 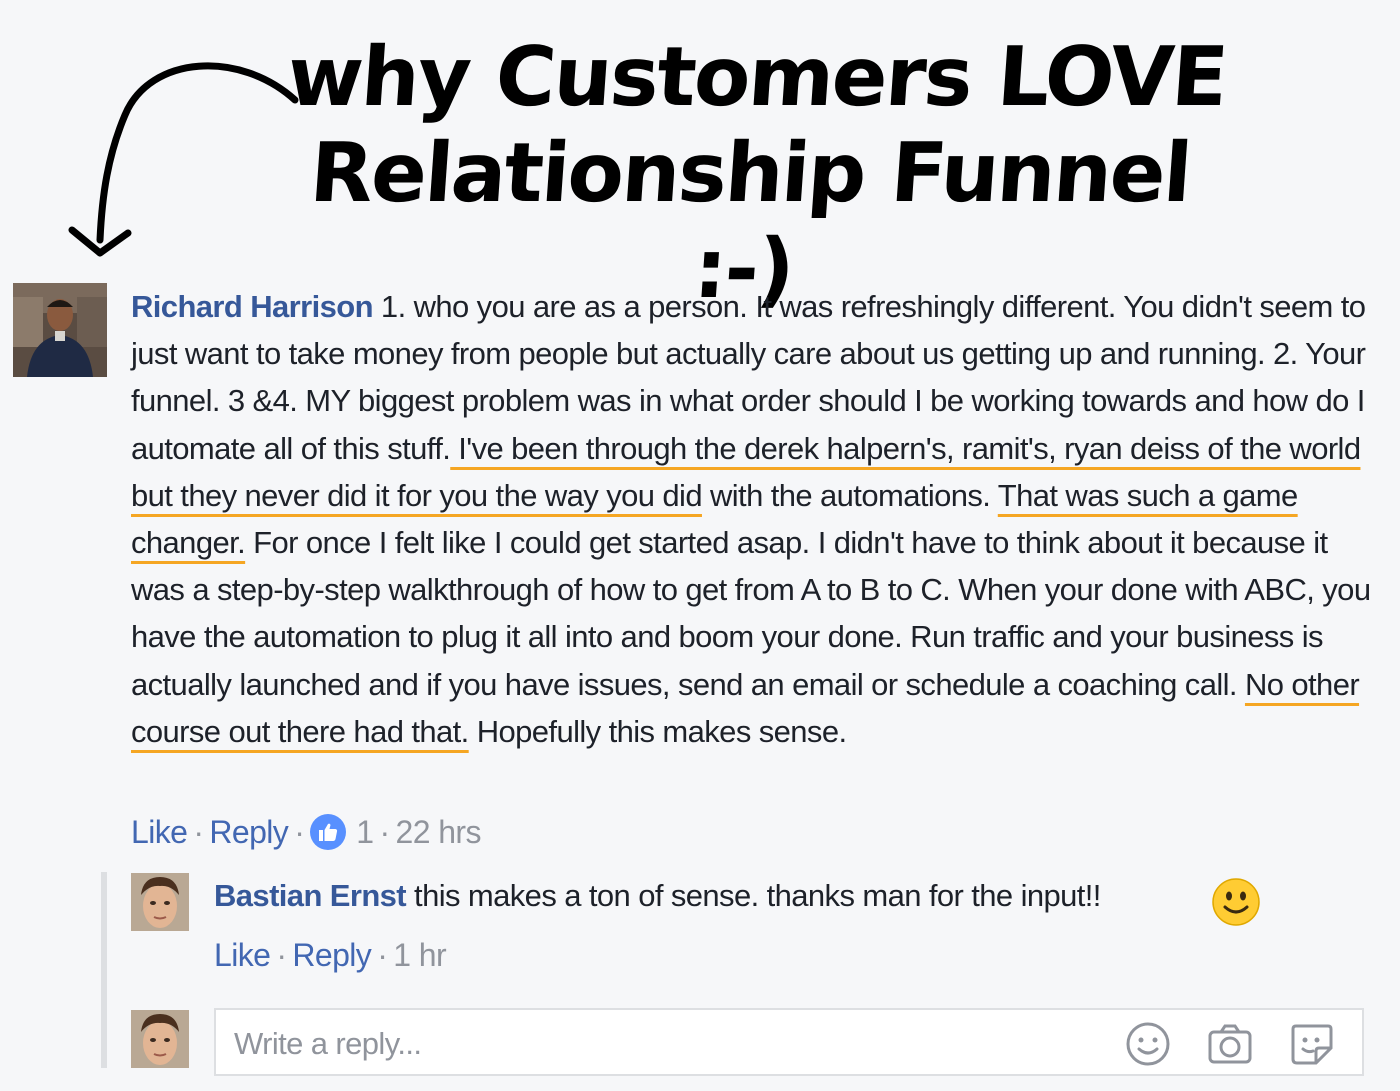 I want to click on reply-avatar, so click(x=160, y=902).